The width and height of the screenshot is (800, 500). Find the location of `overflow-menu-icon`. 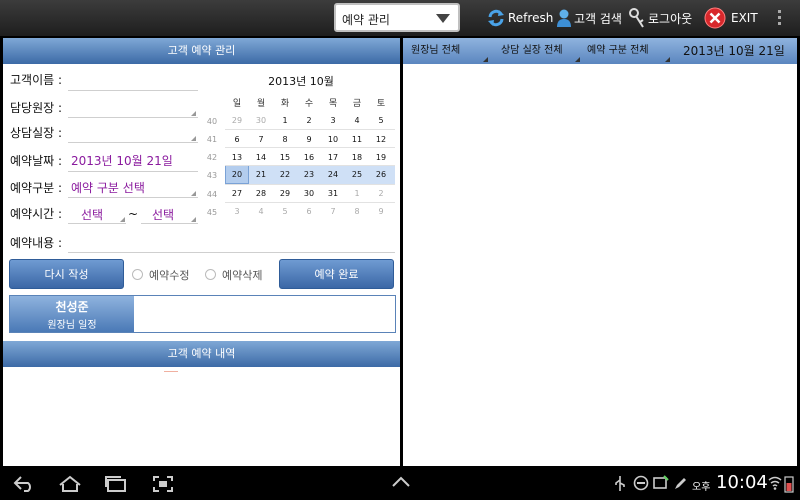

overflow-menu-icon is located at coordinates (779, 19).